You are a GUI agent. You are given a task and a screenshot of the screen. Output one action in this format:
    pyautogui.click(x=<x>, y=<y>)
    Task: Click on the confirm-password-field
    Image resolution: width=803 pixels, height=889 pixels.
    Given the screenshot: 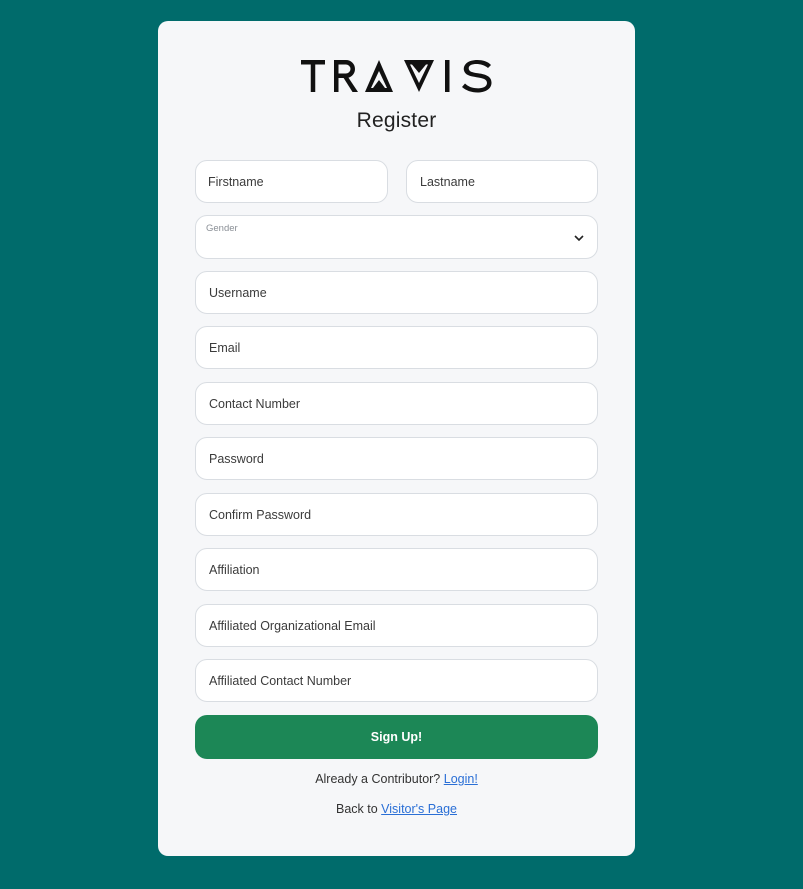 What is the action you would take?
    pyautogui.click(x=396, y=514)
    